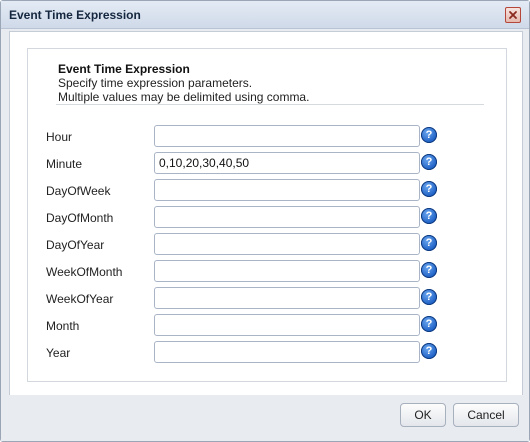  I want to click on hour-help-icon: ?, so click(429, 135).